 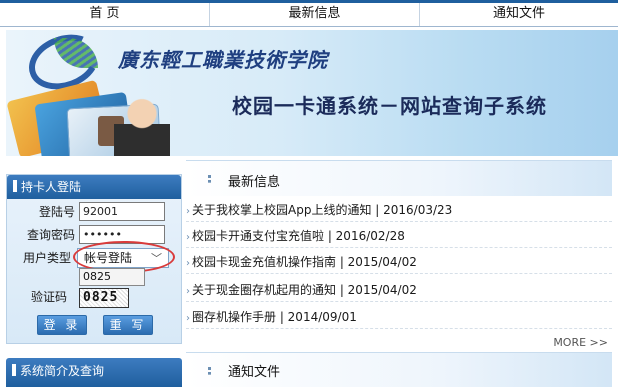 I want to click on captcha-row: 验证码 0825, so click(x=95, y=297).